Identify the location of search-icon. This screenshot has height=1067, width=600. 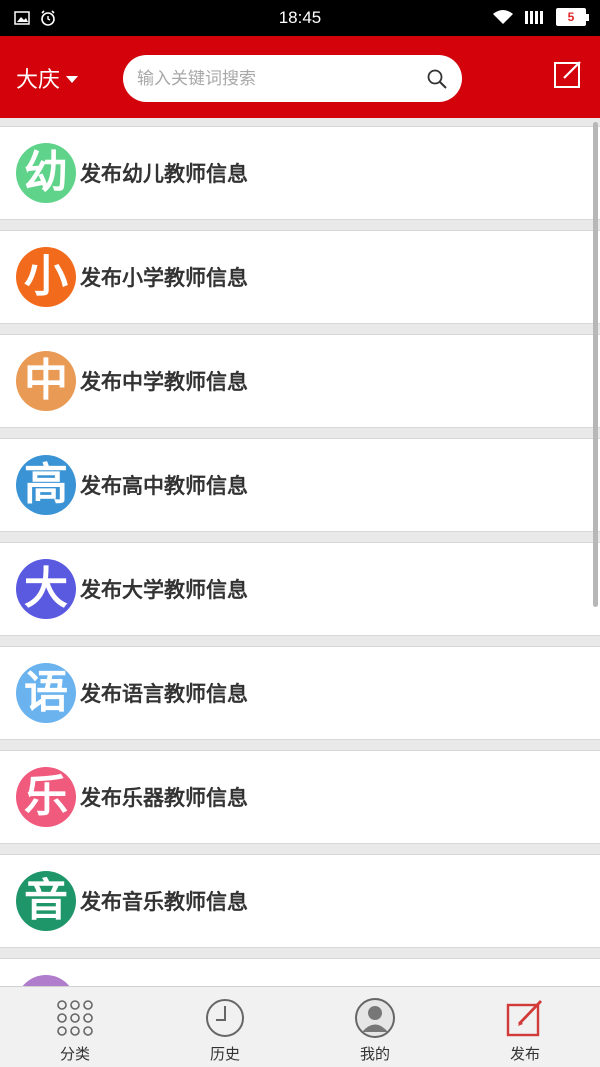
(437, 79).